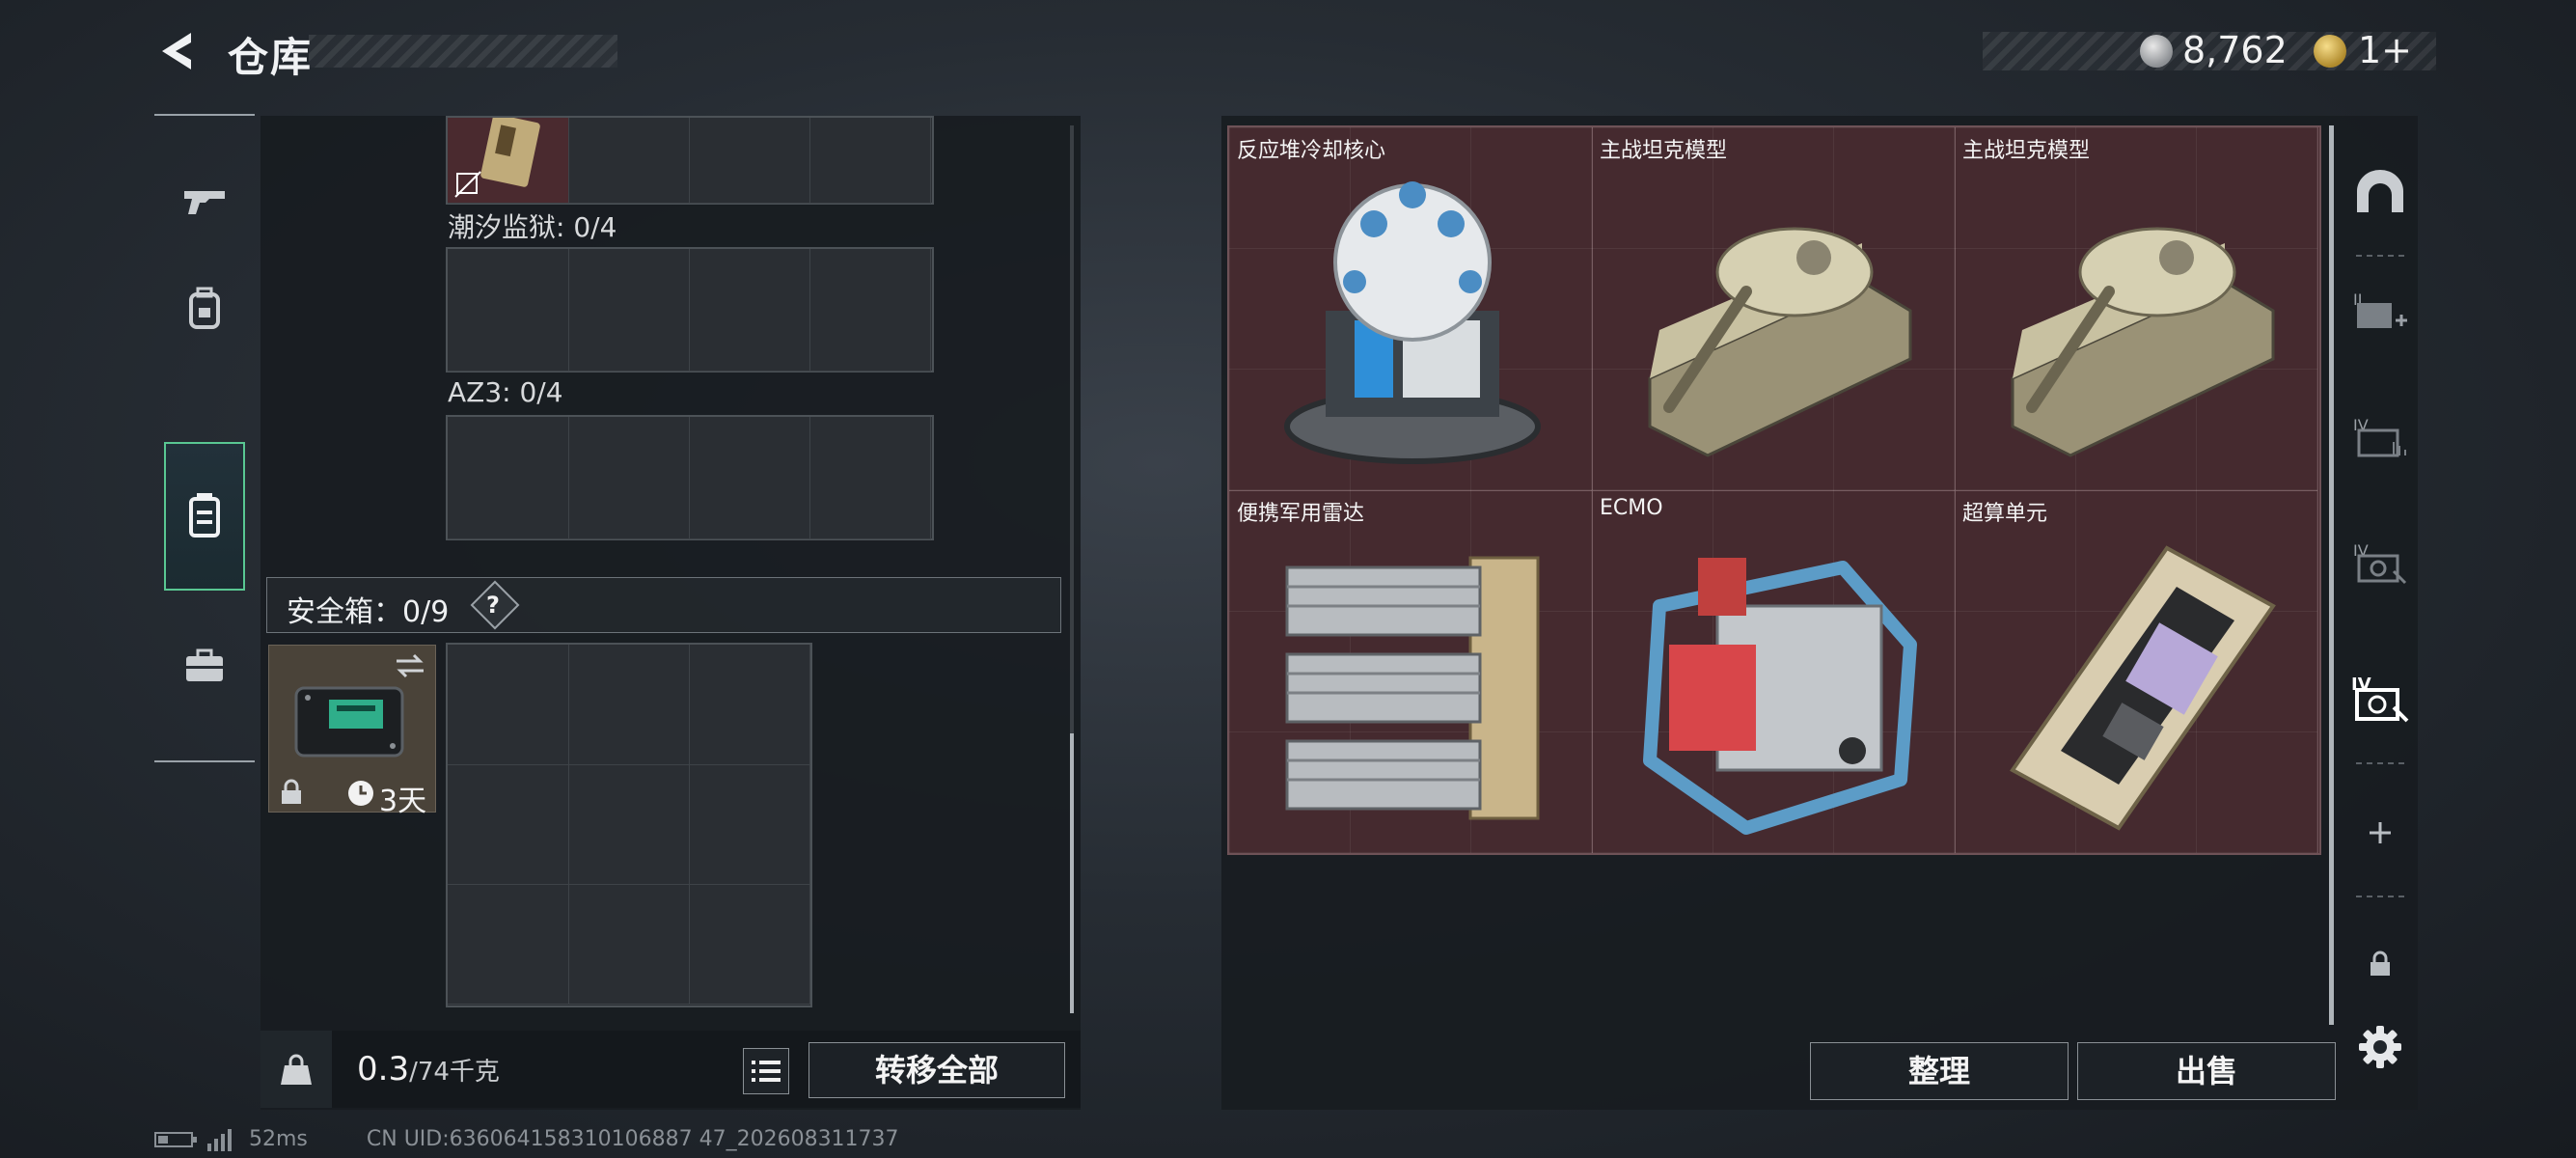 This screenshot has width=2576, height=1158. Describe the element at coordinates (506, 392) in the screenshot. I see `section-label-az3: AZ3: 0/4` at that location.